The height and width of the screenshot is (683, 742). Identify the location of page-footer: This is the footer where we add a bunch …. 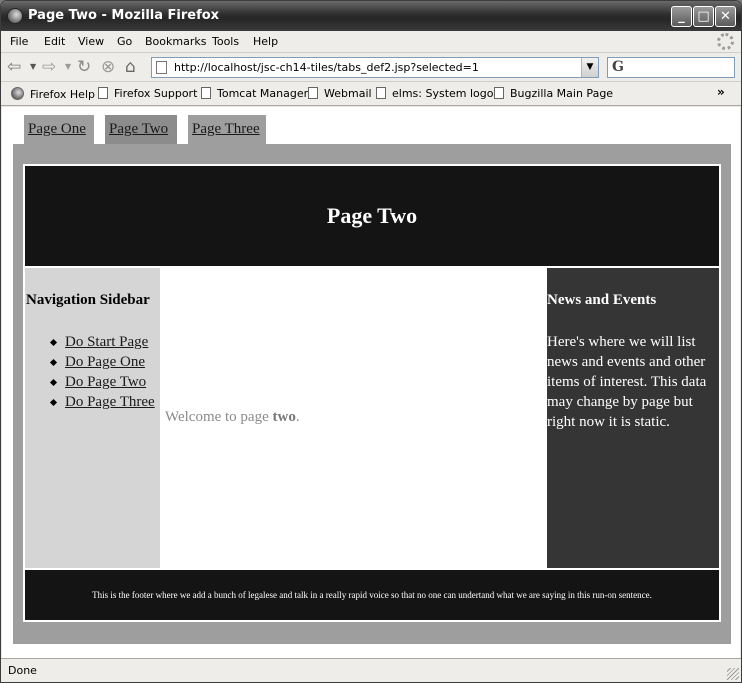
(372, 595).